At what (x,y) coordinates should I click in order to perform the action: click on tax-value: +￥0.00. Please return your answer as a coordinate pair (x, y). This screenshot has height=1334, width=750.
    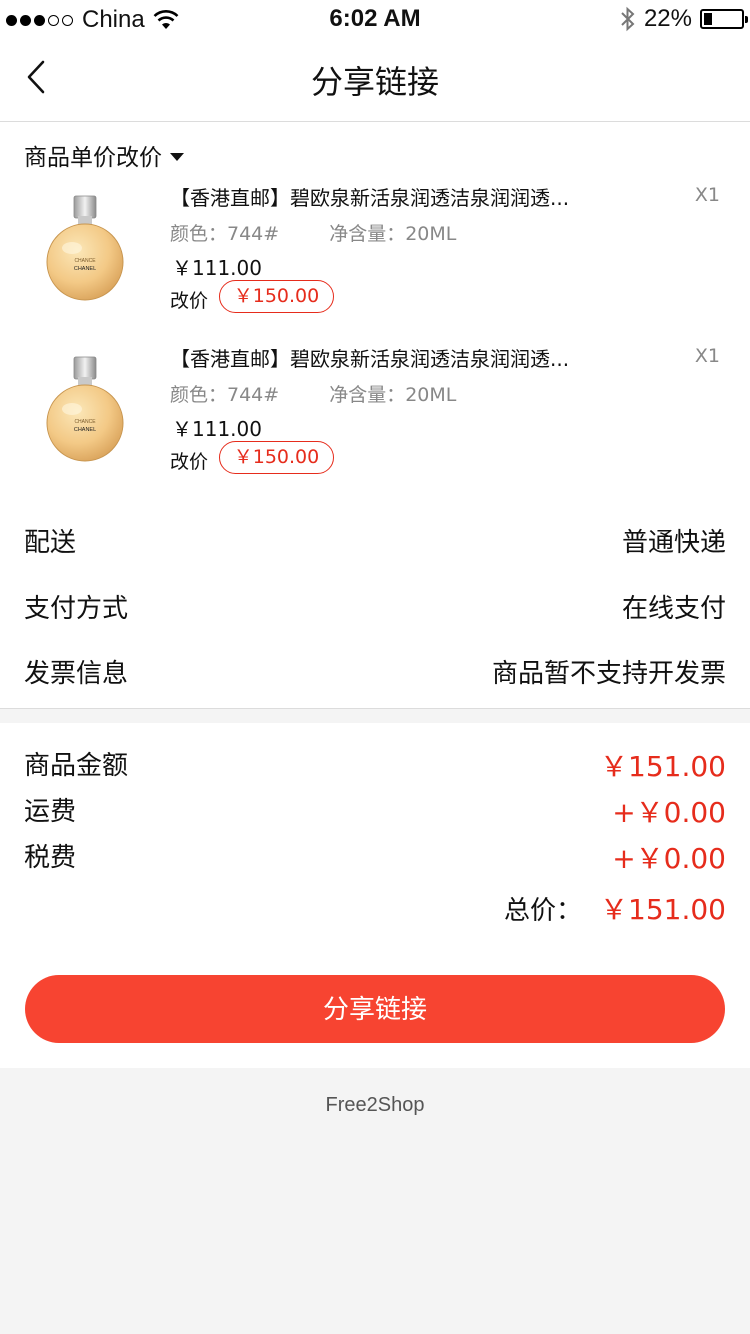
    Looking at the image, I should click on (669, 858).